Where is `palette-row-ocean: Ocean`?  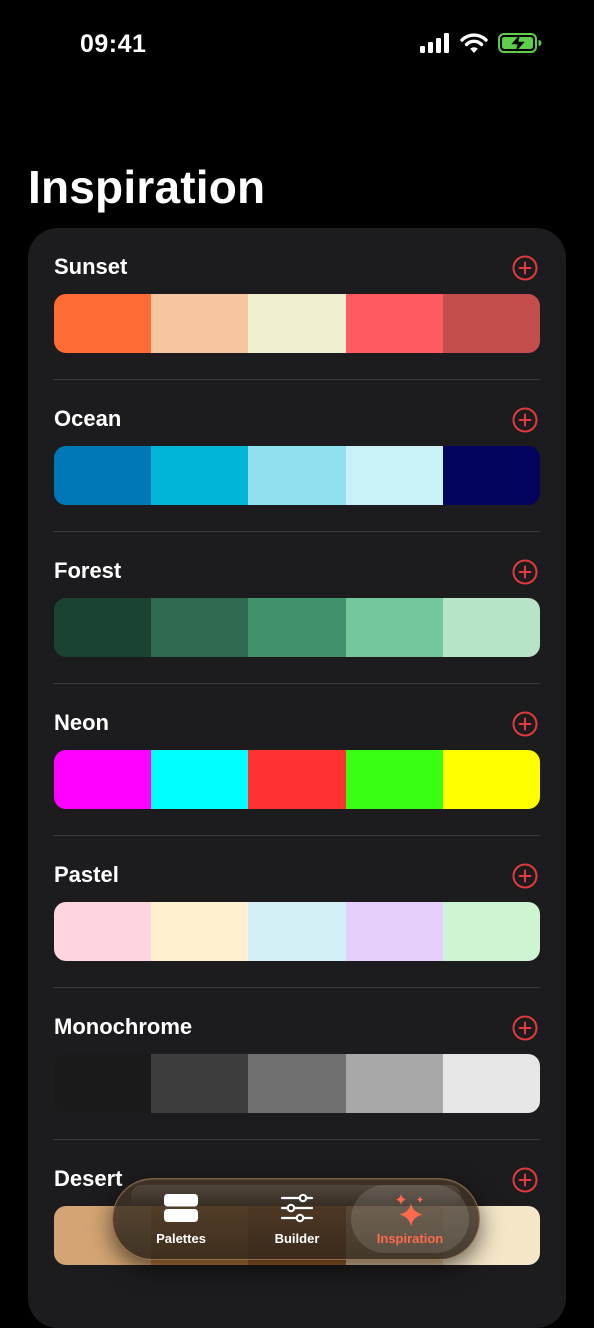
palette-row-ocean: Ocean is located at coordinates (297, 456).